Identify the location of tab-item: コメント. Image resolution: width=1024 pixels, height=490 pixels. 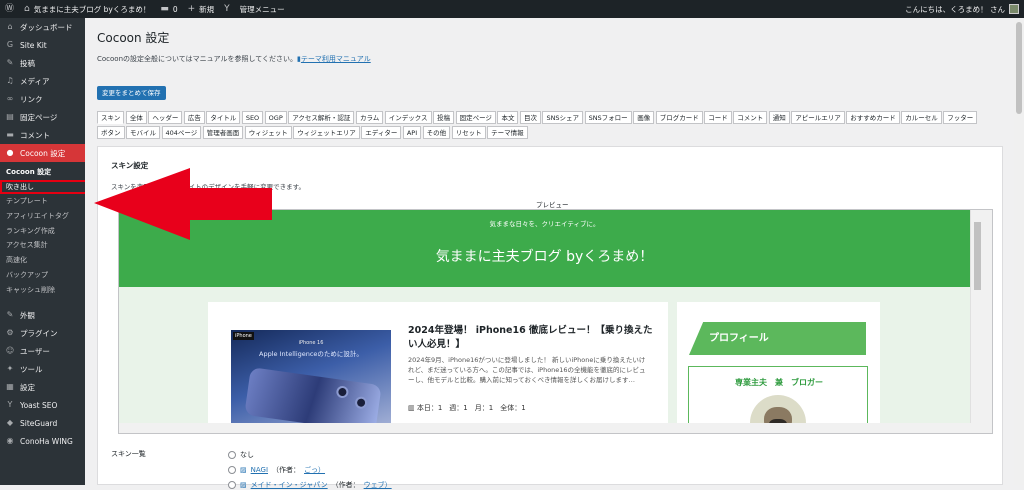
(750, 117).